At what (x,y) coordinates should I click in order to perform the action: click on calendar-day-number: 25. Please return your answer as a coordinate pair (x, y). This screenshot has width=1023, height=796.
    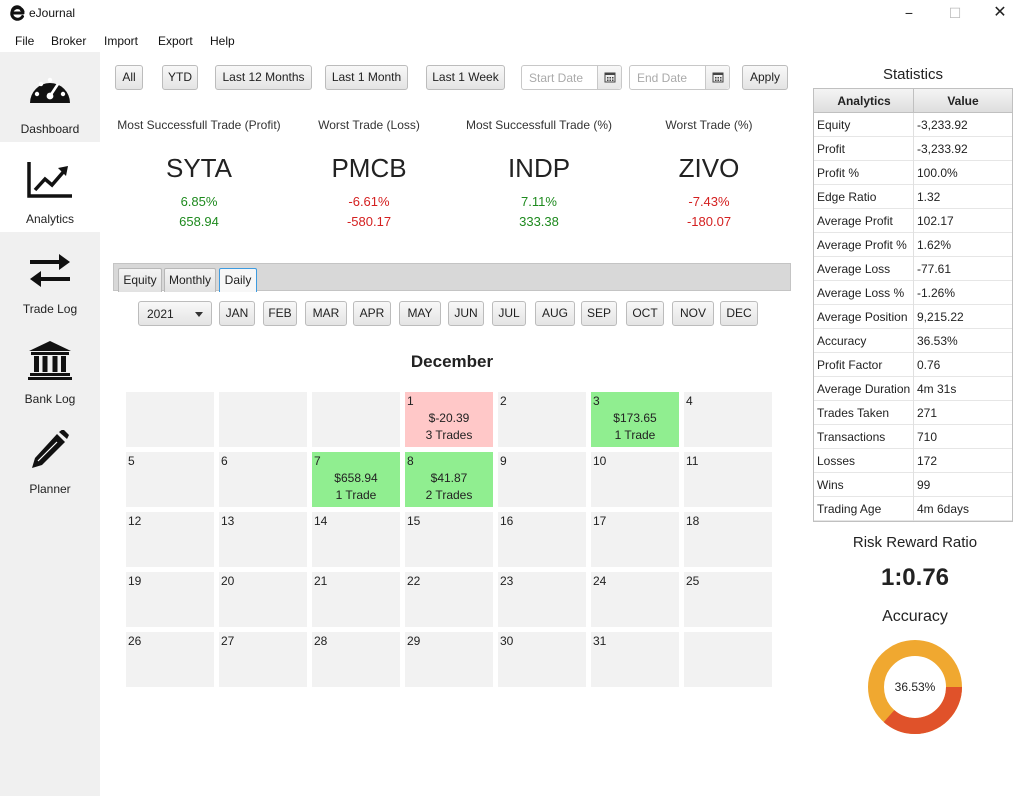
    Looking at the image, I should click on (693, 581).